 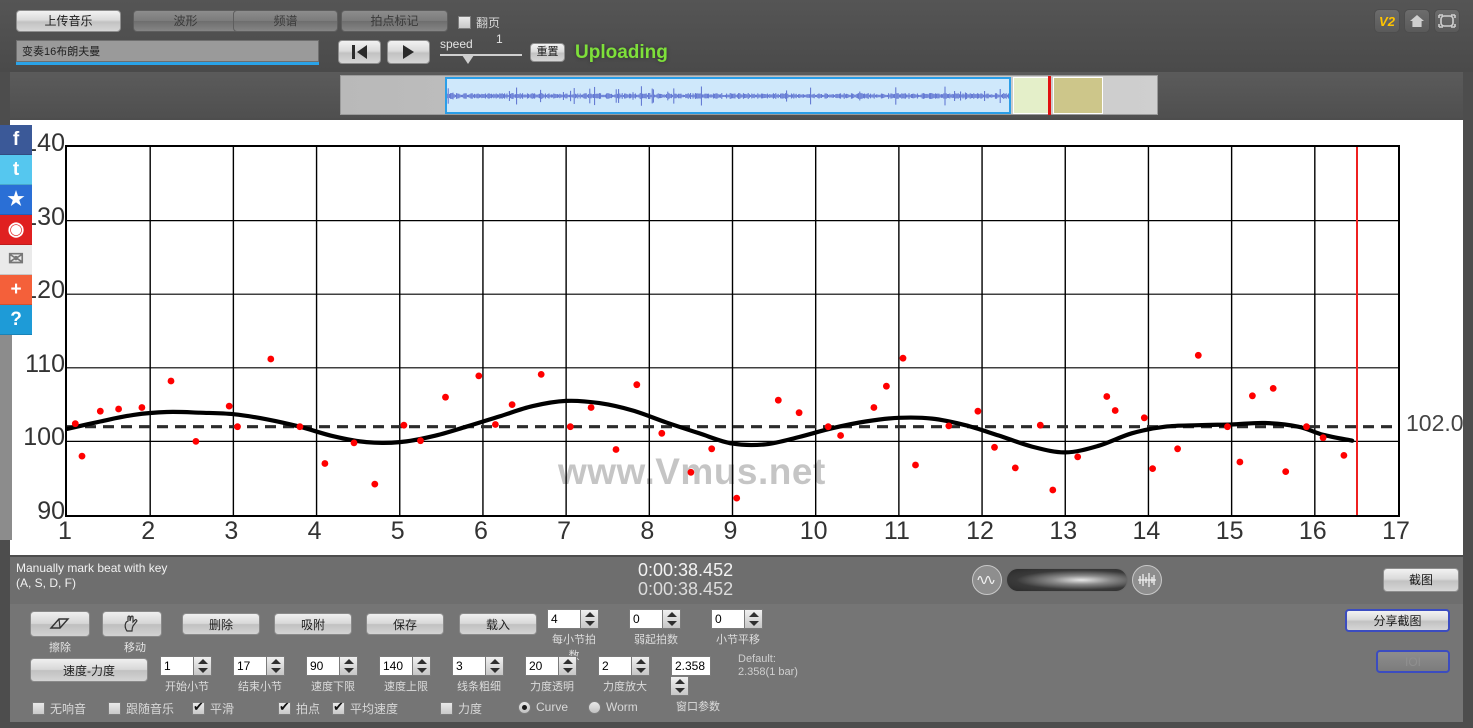 I want to click on page-turn-checkbox, so click(x=464, y=22).